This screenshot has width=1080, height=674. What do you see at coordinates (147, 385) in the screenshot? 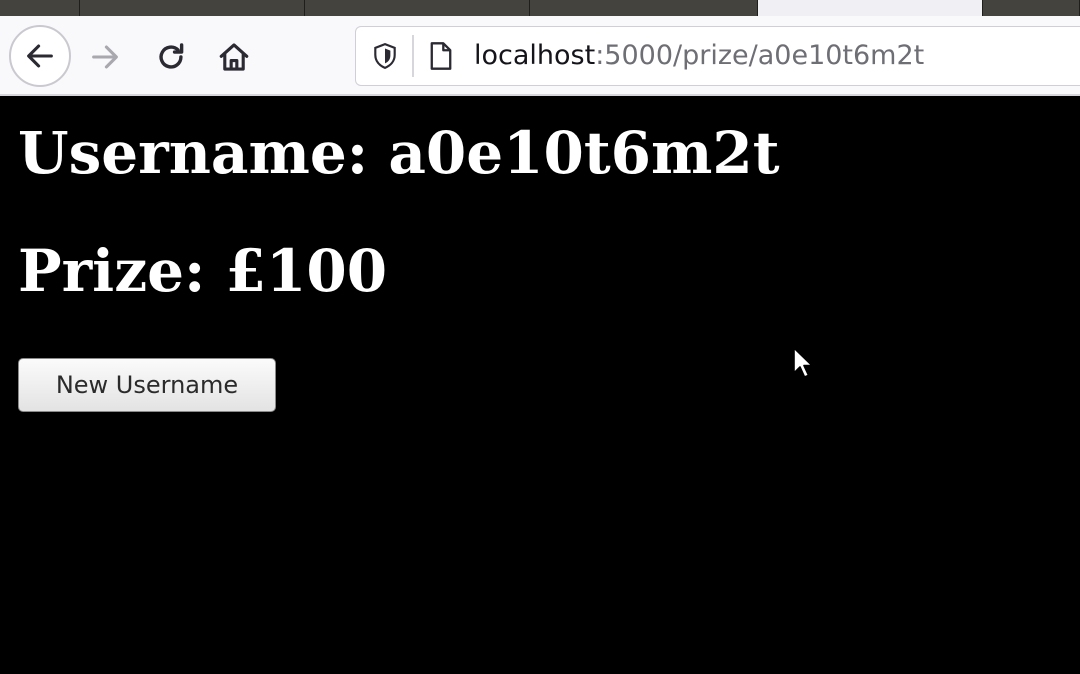
I see `new-username-button: New Username` at bounding box center [147, 385].